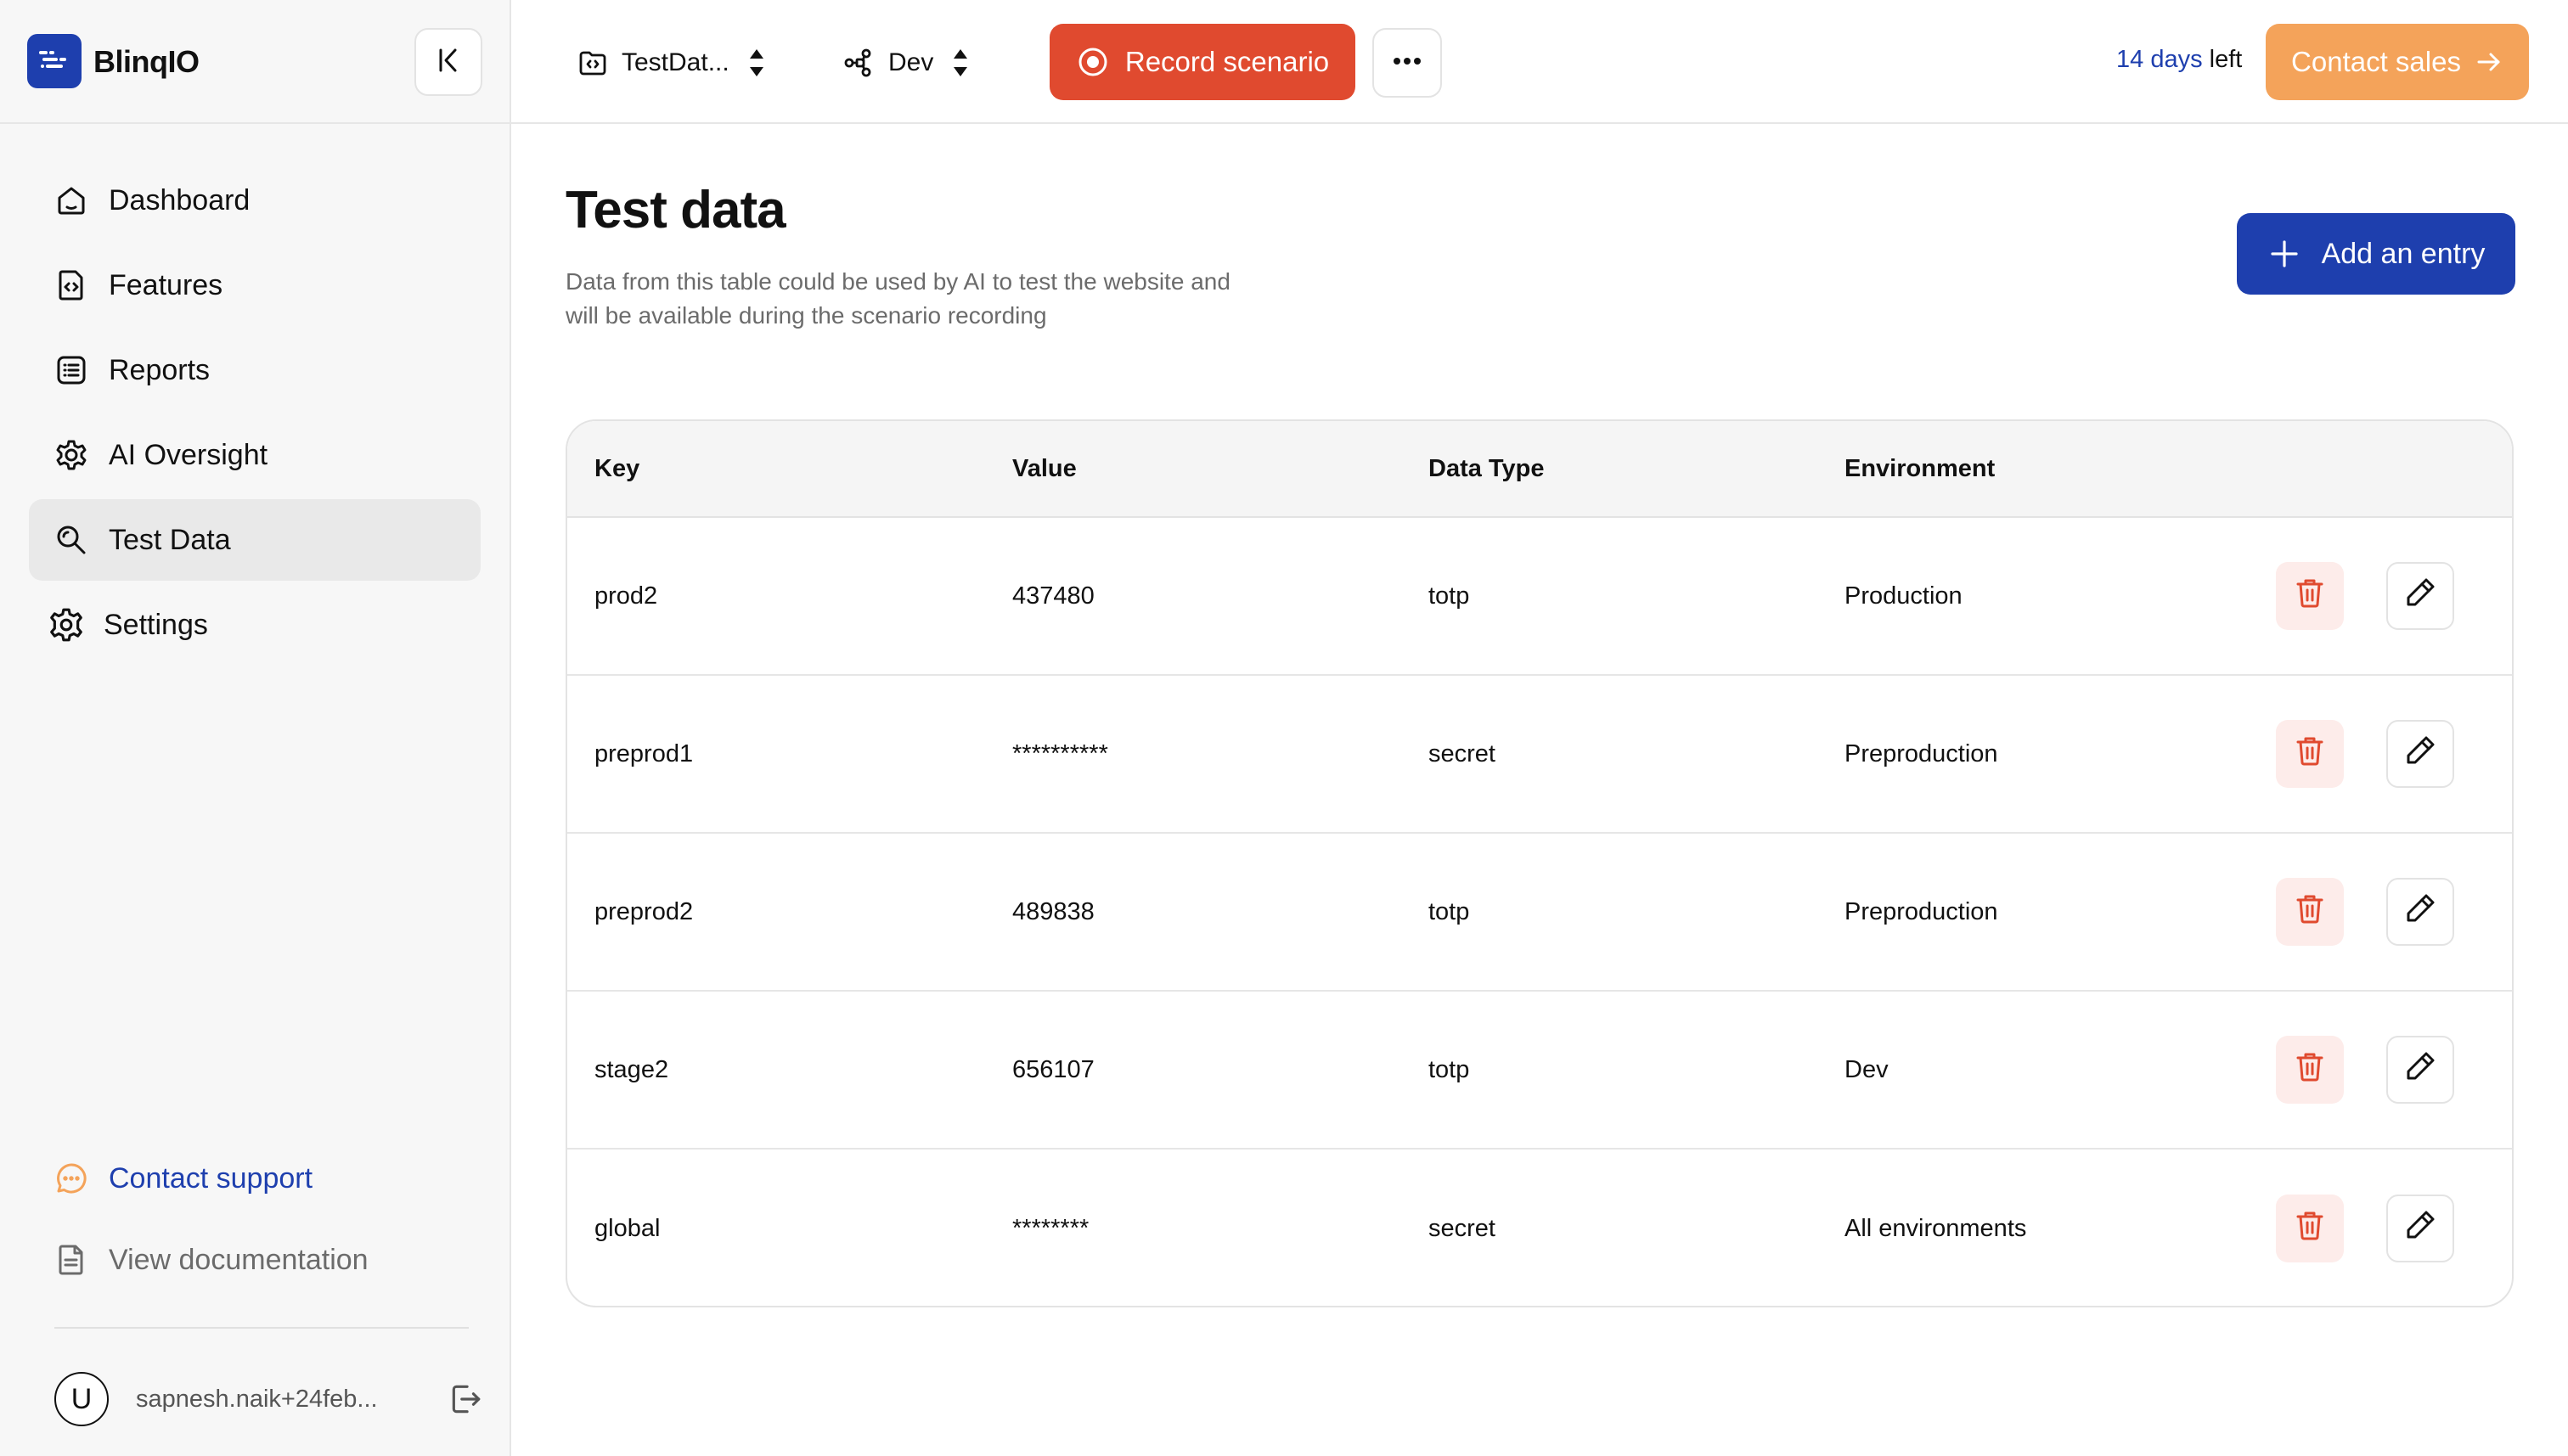  What do you see at coordinates (71, 285) in the screenshot?
I see `feature-file-icon` at bounding box center [71, 285].